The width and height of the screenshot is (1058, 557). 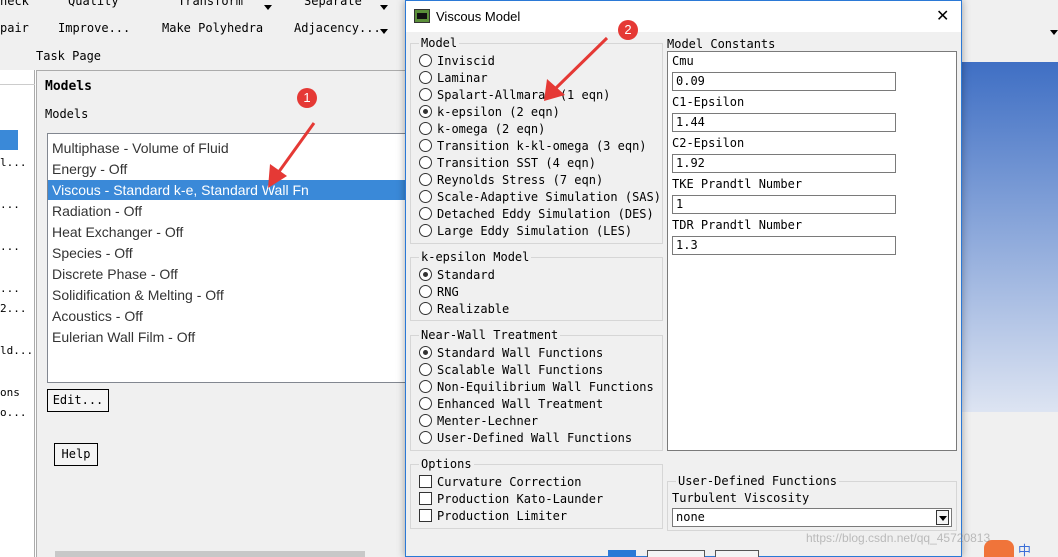 I want to click on constant-input: 0.09, so click(x=784, y=81).